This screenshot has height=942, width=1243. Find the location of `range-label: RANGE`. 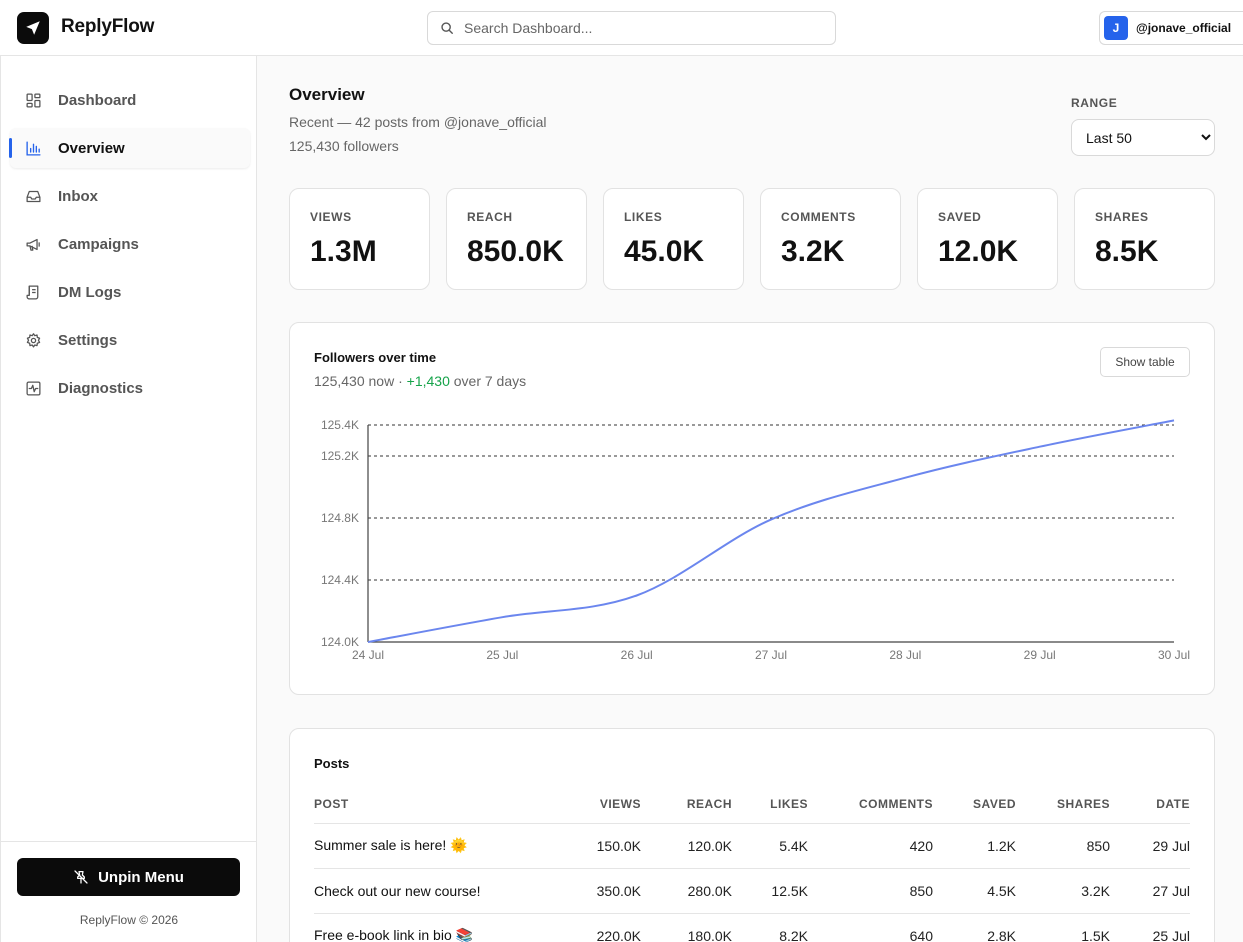

range-label: RANGE is located at coordinates (1094, 103).